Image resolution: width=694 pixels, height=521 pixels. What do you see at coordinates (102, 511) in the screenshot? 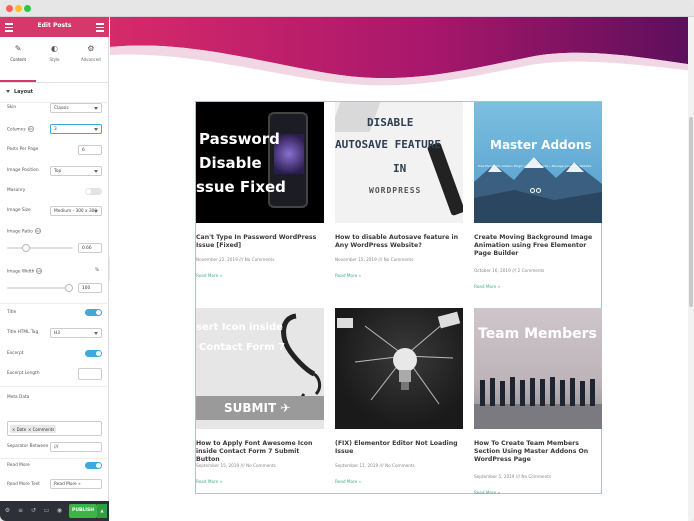
I see `publish-options-caret: ▲` at bounding box center [102, 511].